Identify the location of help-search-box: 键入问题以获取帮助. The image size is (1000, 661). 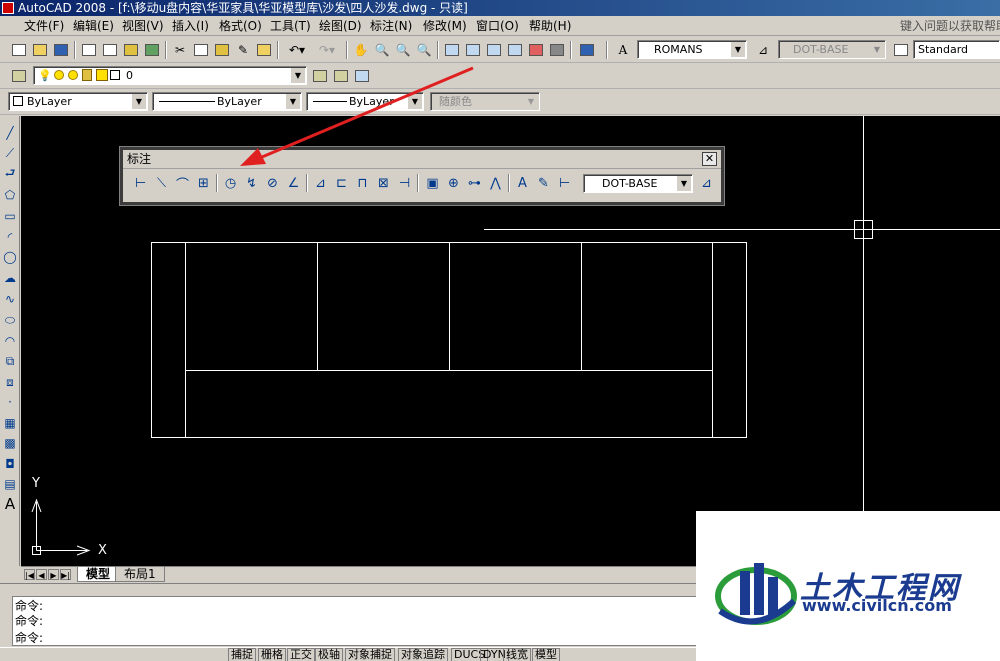
(950, 26).